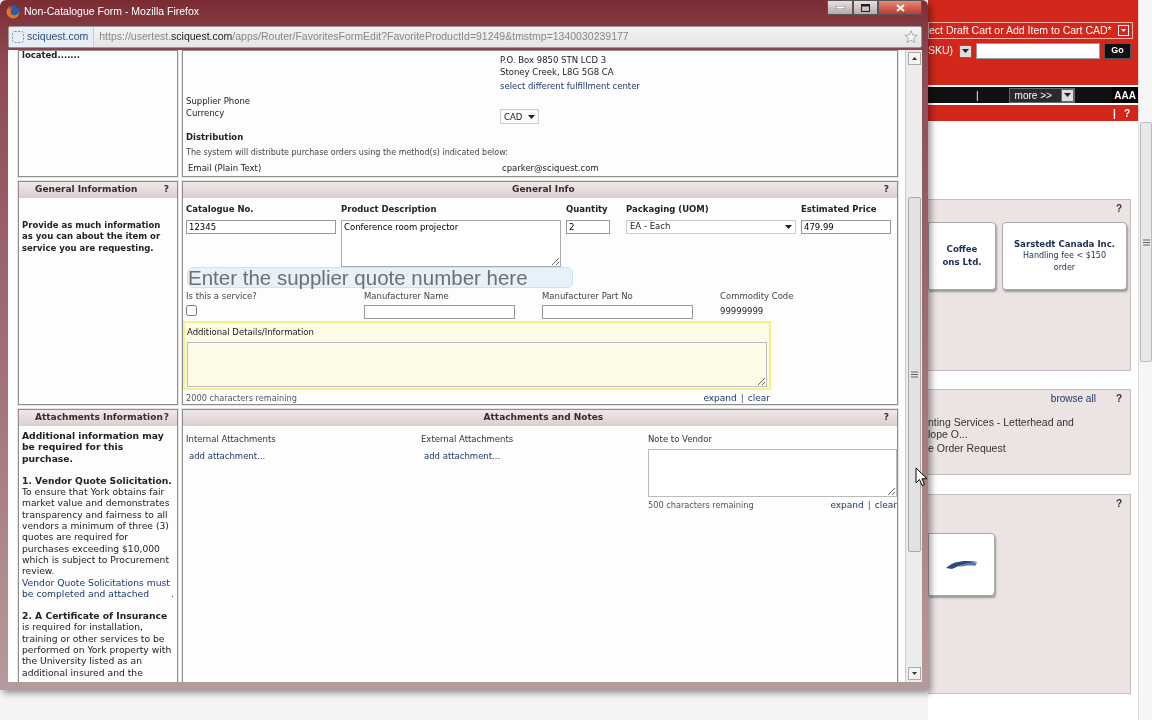  What do you see at coordinates (93, 447) in the screenshot?
I see `side-paragraph: Additional information may be required for this purchase.` at bounding box center [93, 447].